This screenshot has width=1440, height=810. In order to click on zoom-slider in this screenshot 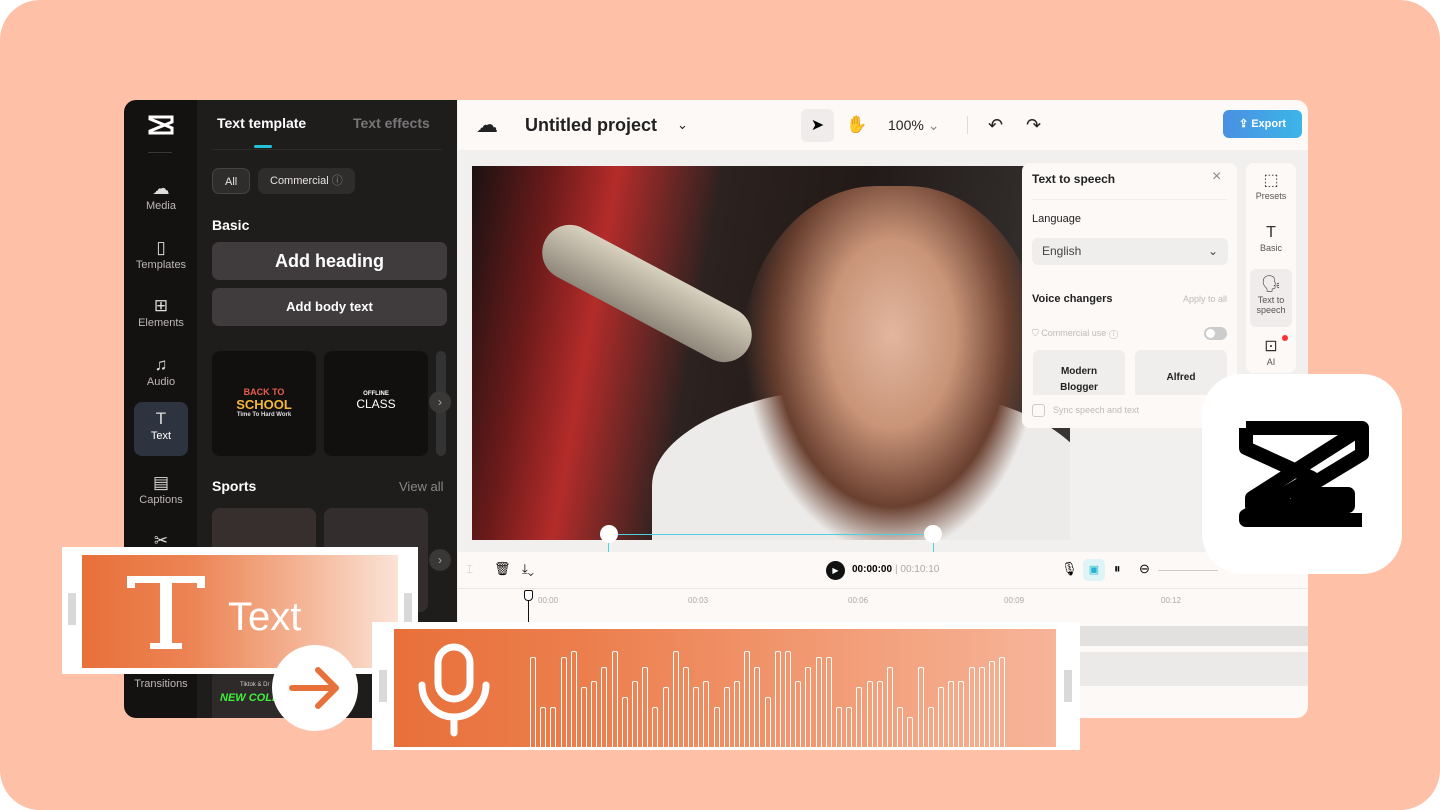, I will do `click(1188, 570)`.